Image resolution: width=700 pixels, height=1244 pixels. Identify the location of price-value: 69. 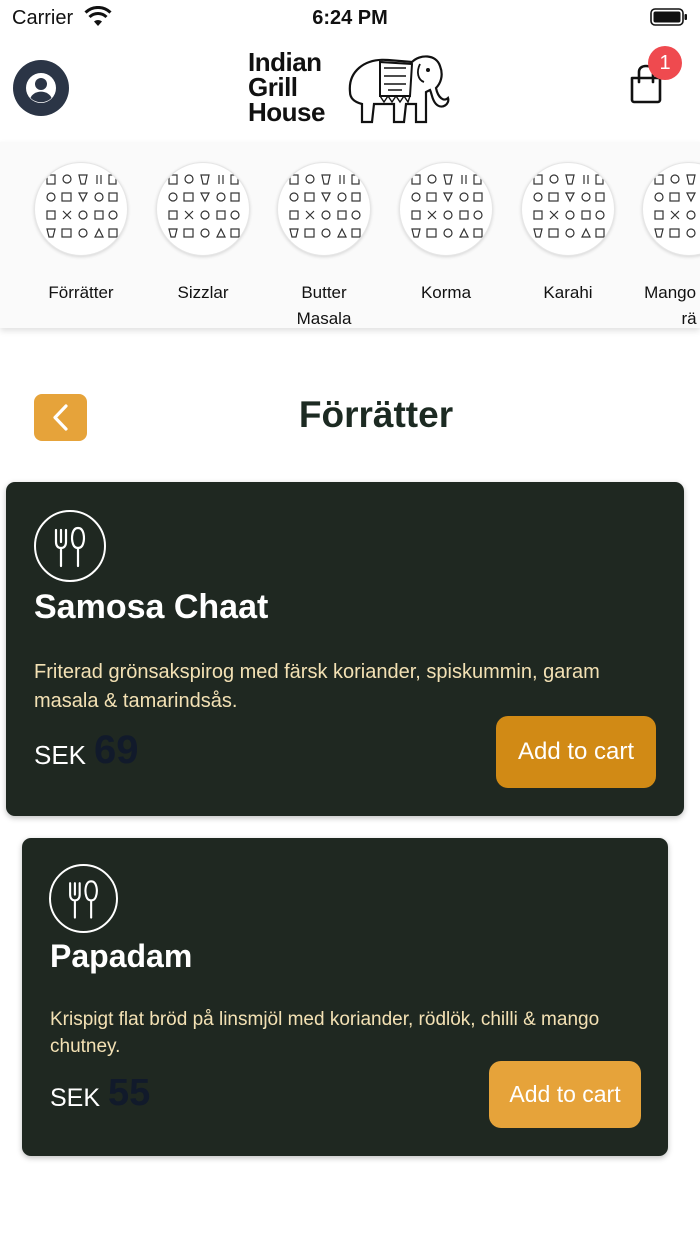
(116, 750).